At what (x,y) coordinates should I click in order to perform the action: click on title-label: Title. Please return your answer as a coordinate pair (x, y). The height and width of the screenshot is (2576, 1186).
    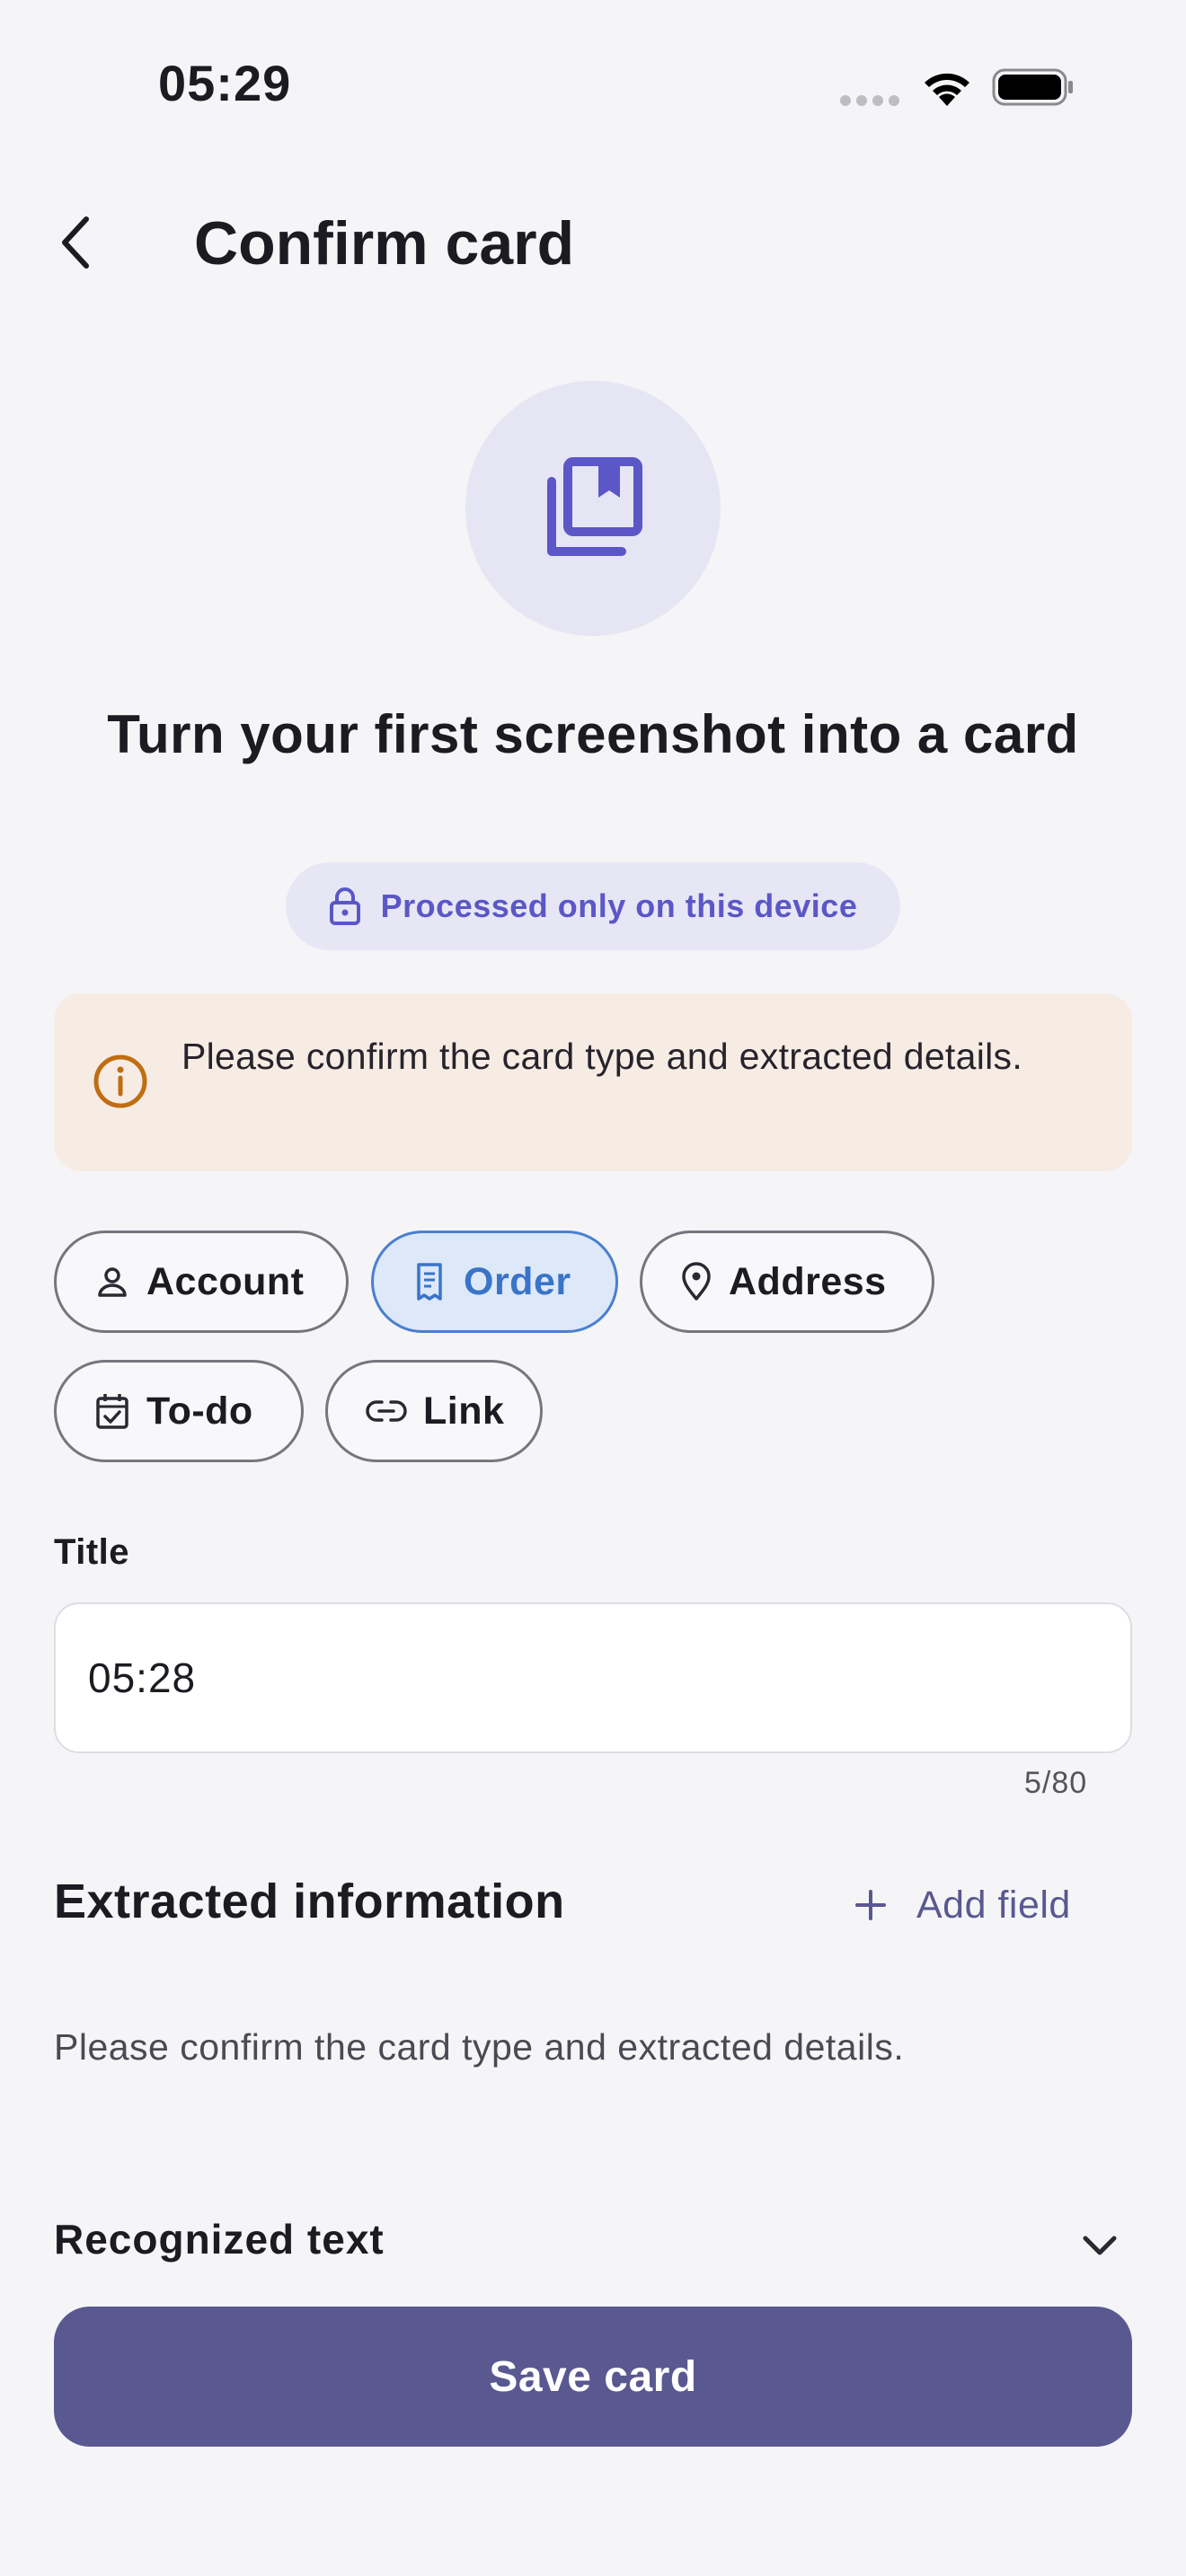
    Looking at the image, I should click on (92, 1552).